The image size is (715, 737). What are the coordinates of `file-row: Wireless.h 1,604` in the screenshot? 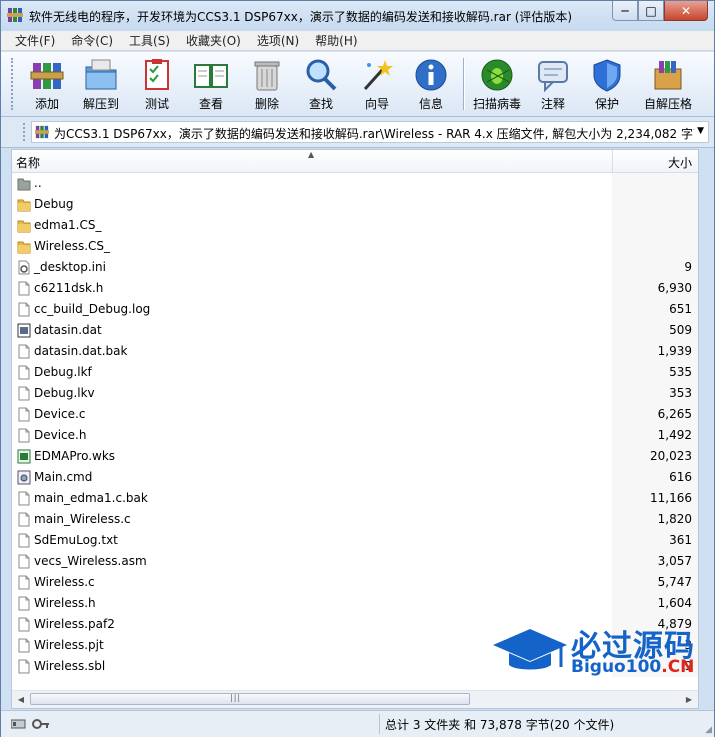 It's located at (355, 603).